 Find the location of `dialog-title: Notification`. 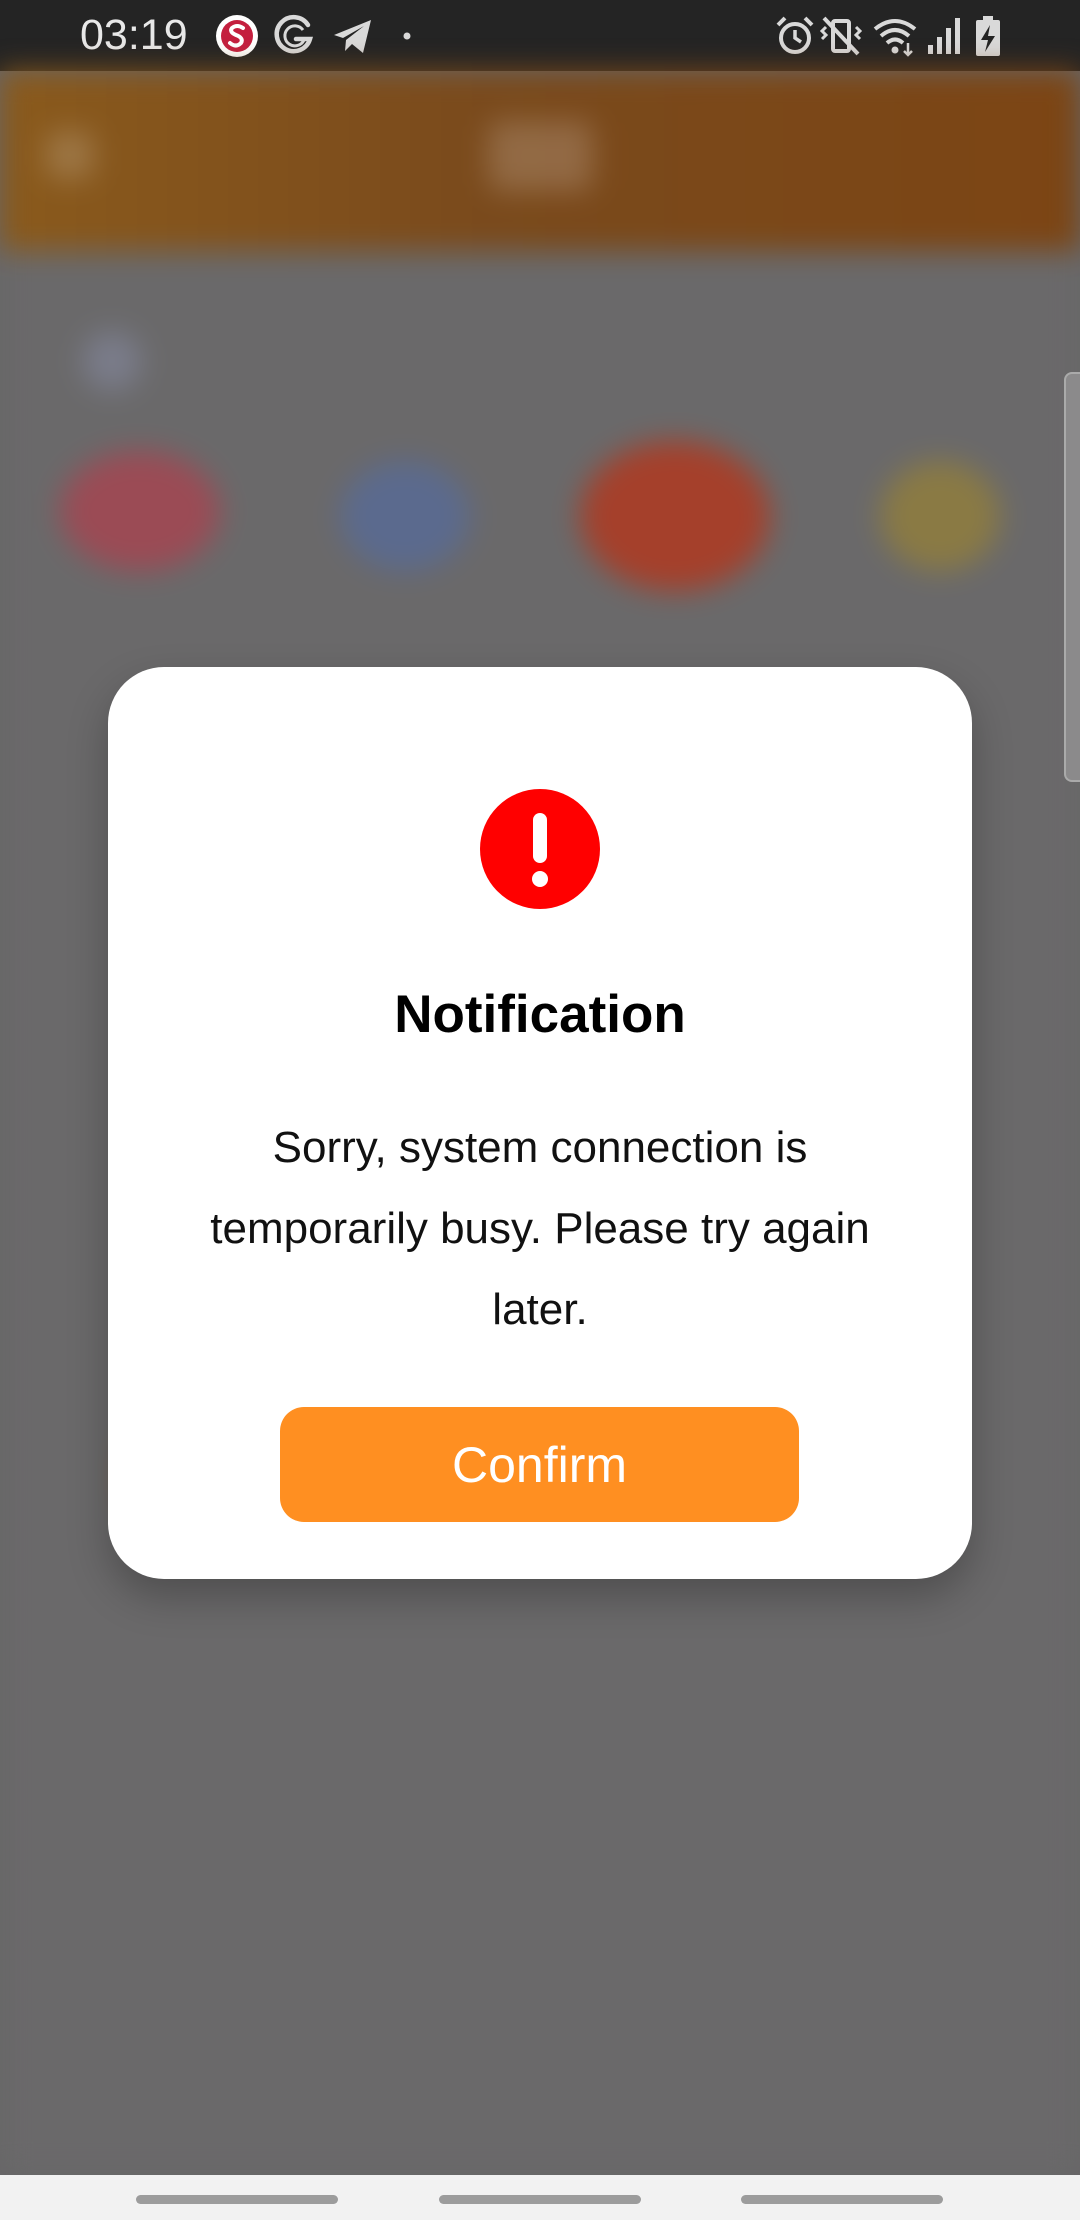

dialog-title: Notification is located at coordinates (540, 1014).